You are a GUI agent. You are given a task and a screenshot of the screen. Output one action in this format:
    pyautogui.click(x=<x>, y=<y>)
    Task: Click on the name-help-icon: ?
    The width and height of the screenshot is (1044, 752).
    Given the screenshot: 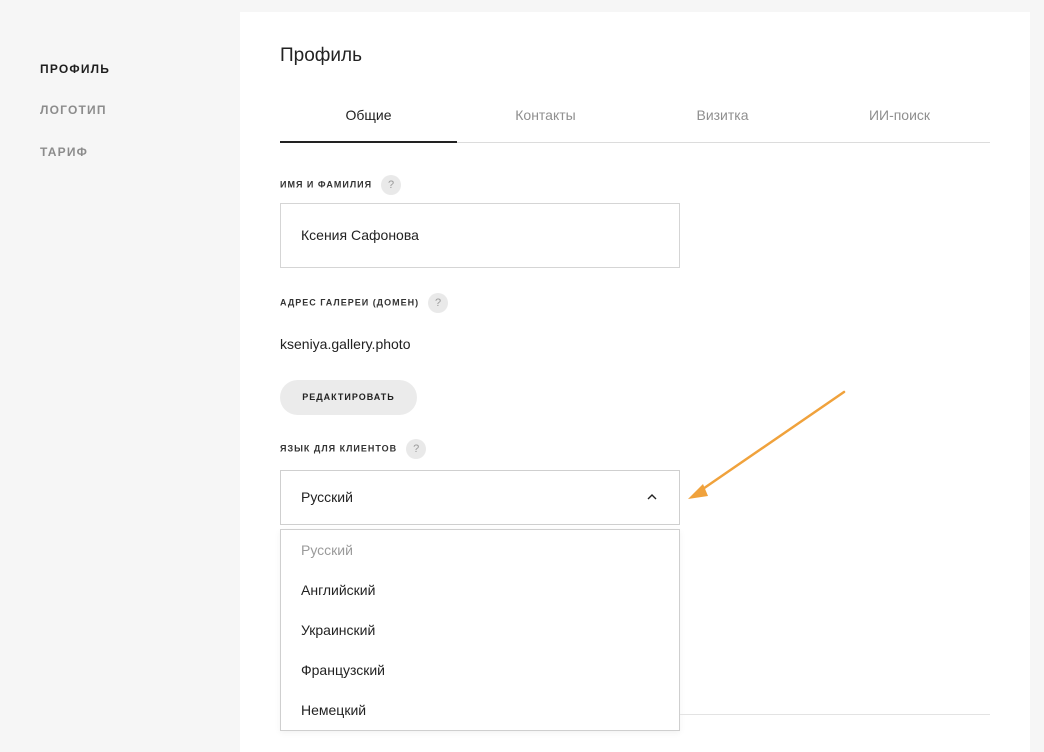 What is the action you would take?
    pyautogui.click(x=391, y=185)
    